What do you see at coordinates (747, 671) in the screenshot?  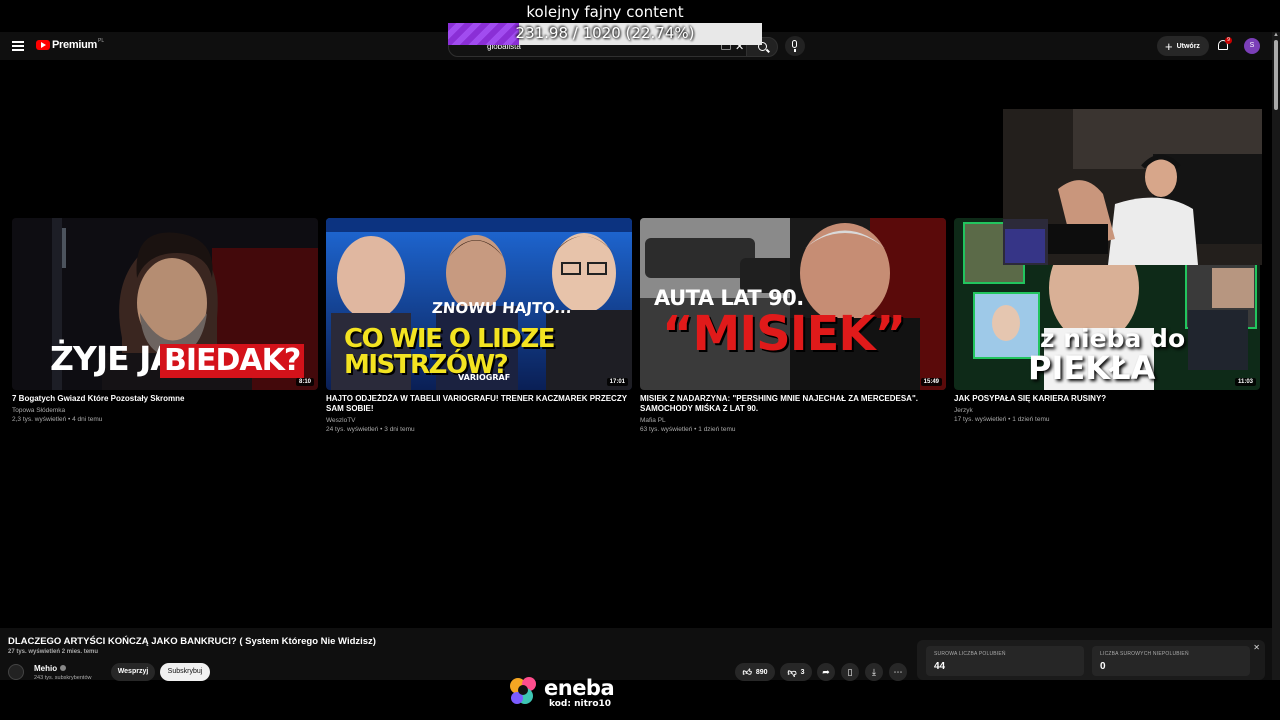 I see `thumbs-up-icon: 👍︎` at bounding box center [747, 671].